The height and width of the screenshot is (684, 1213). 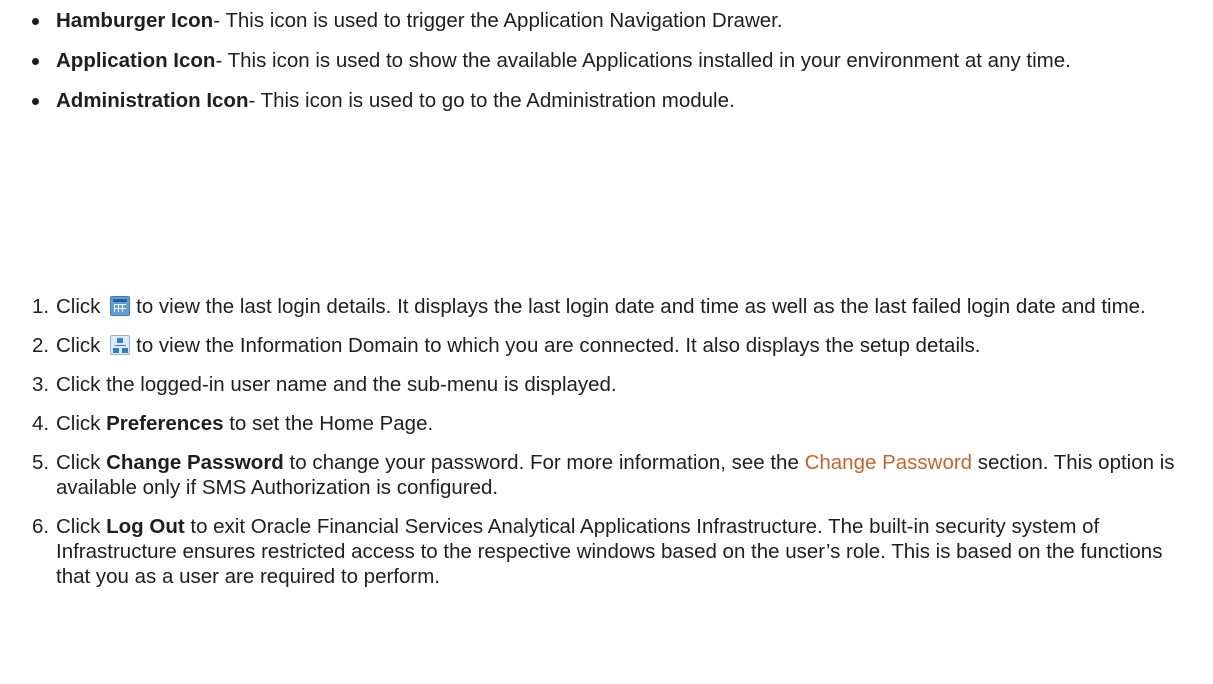 What do you see at coordinates (145, 526) in the screenshot?
I see `log-out-label: Log Out` at bounding box center [145, 526].